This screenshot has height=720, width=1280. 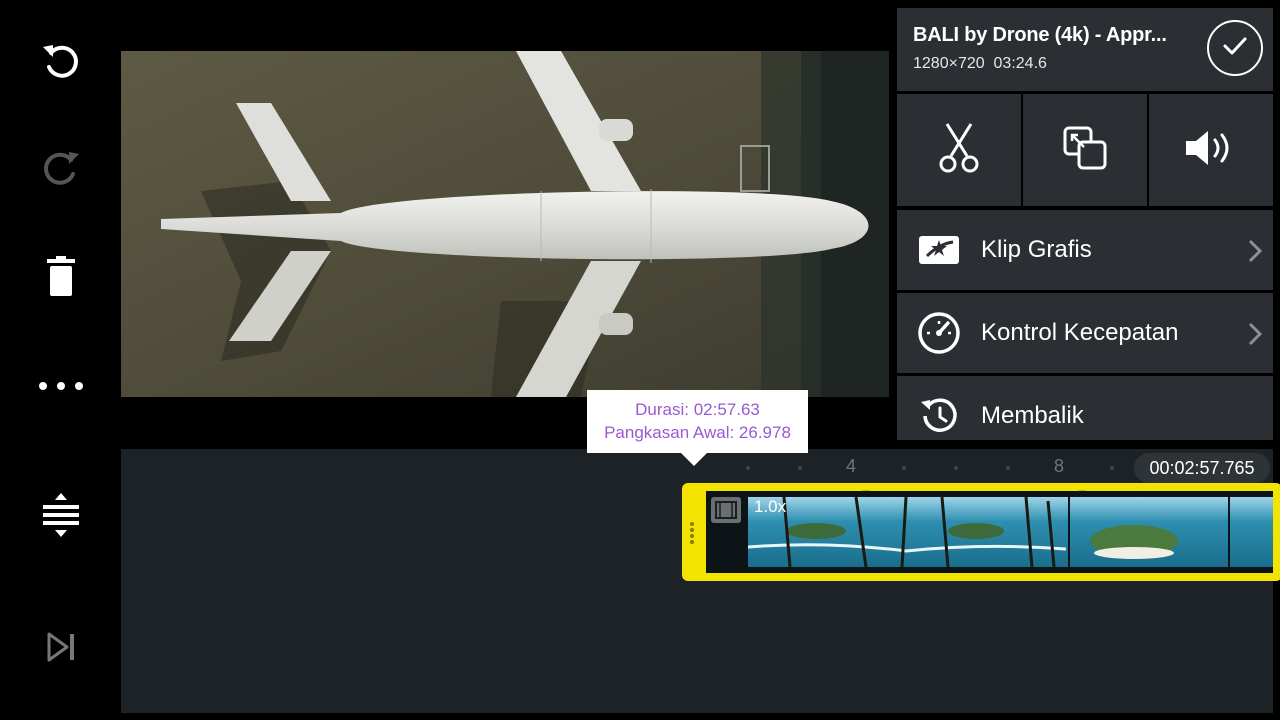 I want to click on clip-duration: 03:24.6, so click(x=1020, y=63).